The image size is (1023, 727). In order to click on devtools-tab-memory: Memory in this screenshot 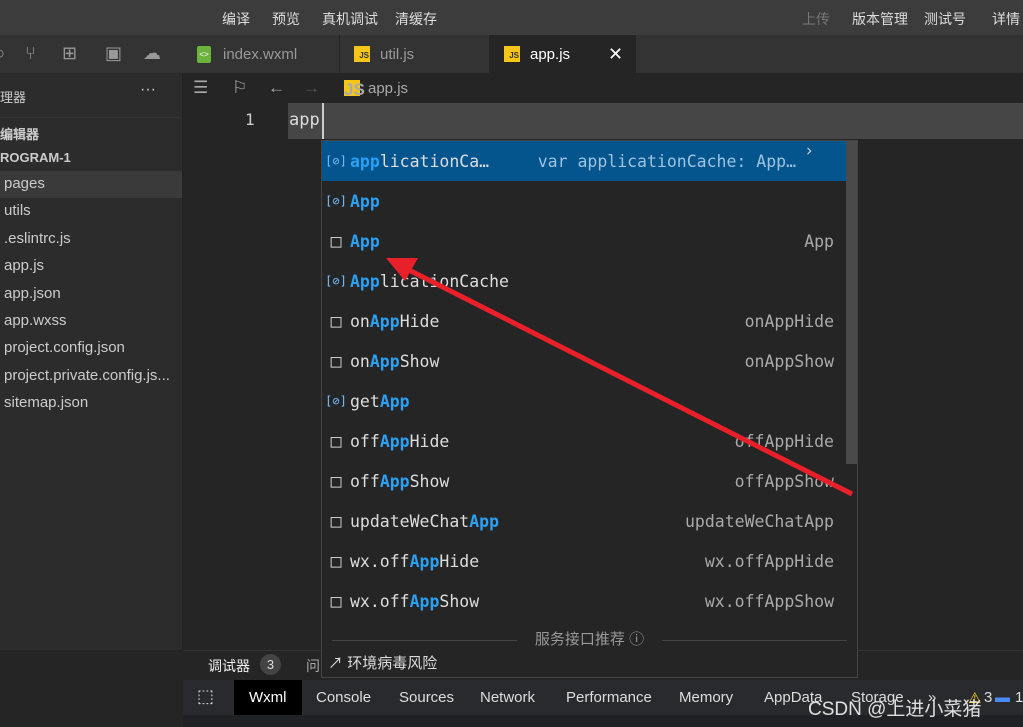, I will do `click(706, 697)`.